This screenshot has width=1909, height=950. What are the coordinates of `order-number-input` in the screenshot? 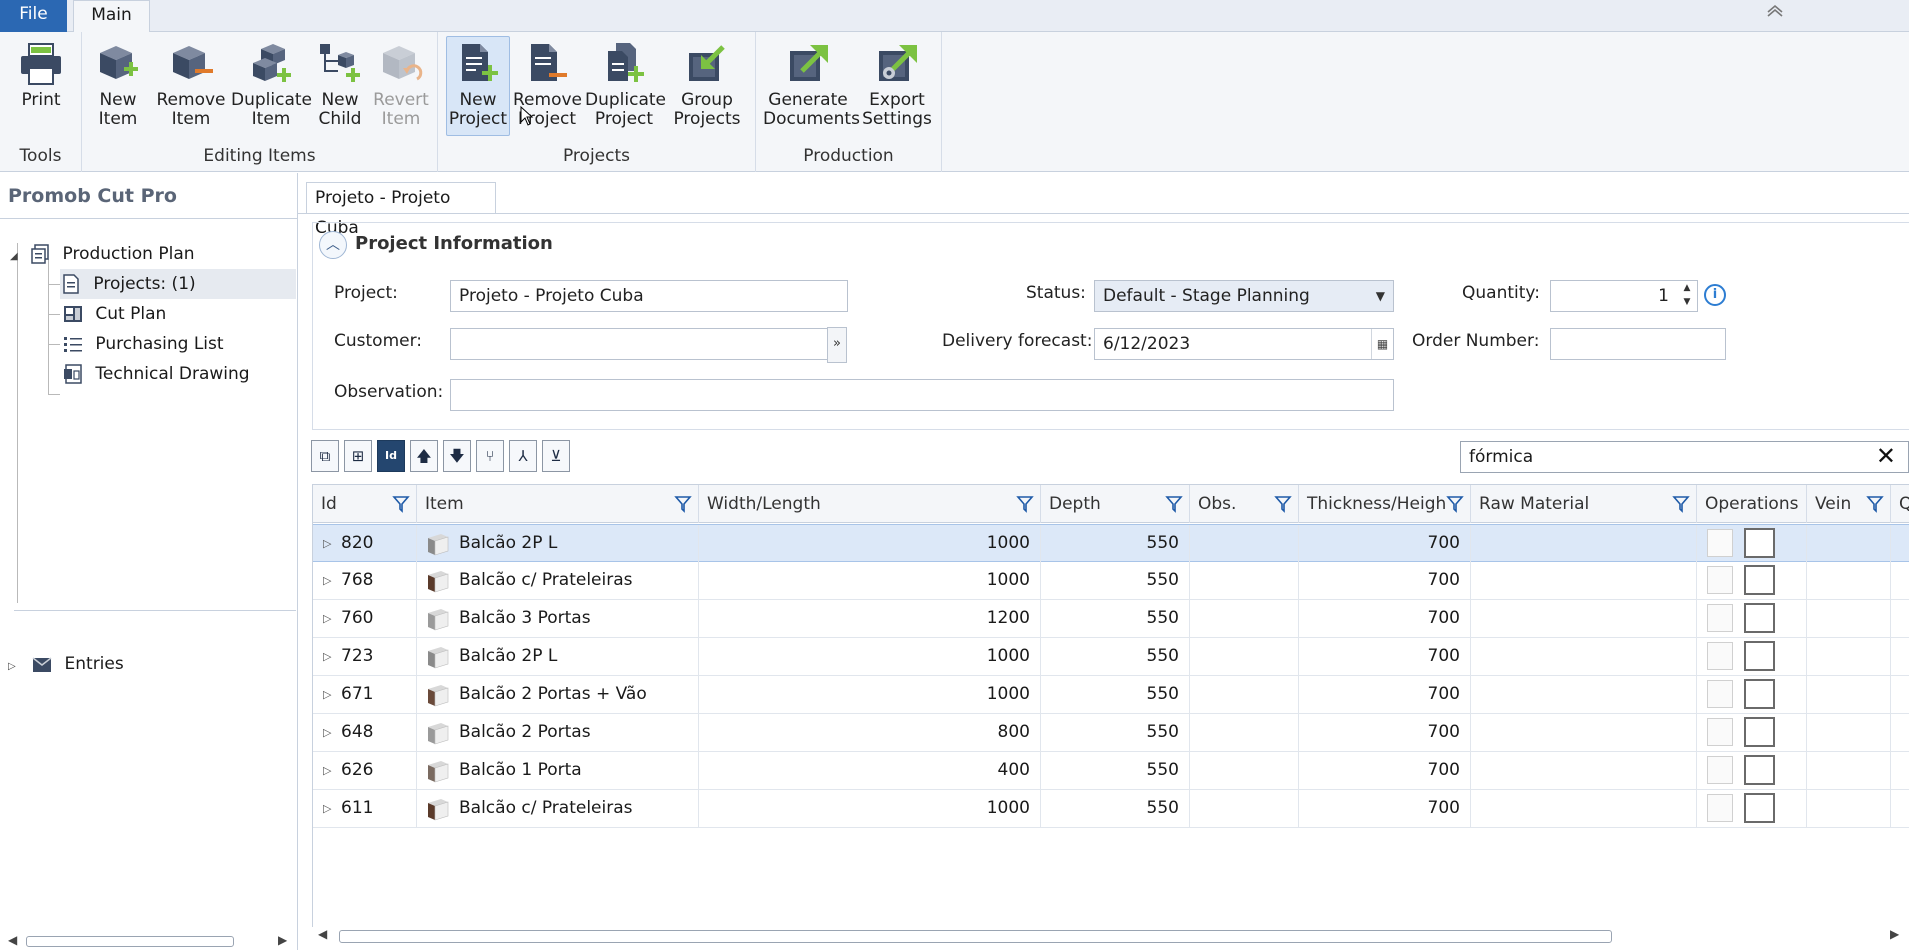 It's located at (1638, 344).